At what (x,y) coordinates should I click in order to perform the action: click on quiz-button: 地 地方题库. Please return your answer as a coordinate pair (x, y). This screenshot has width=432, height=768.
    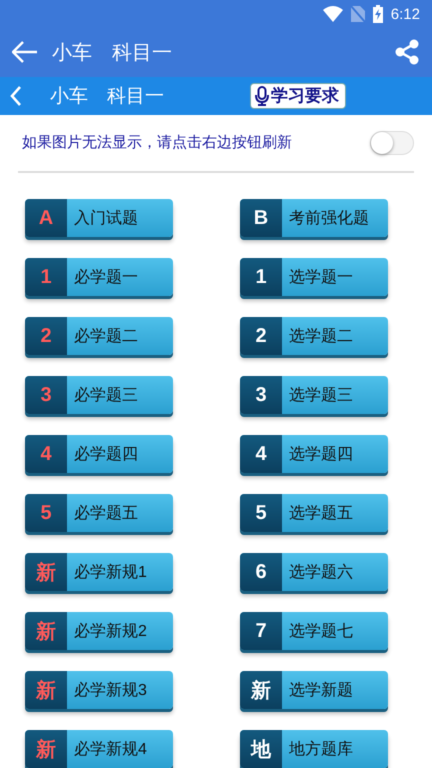
    Looking at the image, I should click on (314, 749).